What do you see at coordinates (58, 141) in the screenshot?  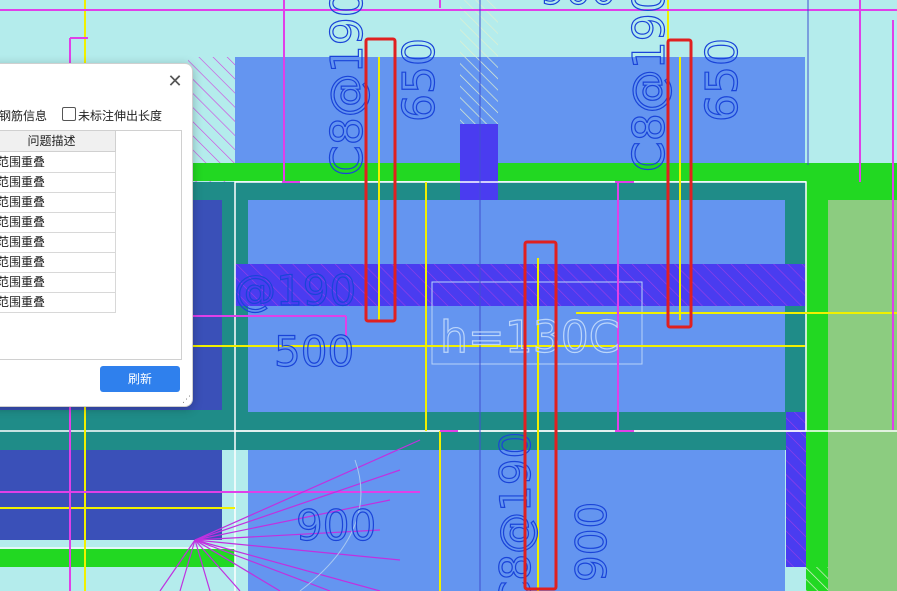 I see `table-header-description: 问题描述` at bounding box center [58, 141].